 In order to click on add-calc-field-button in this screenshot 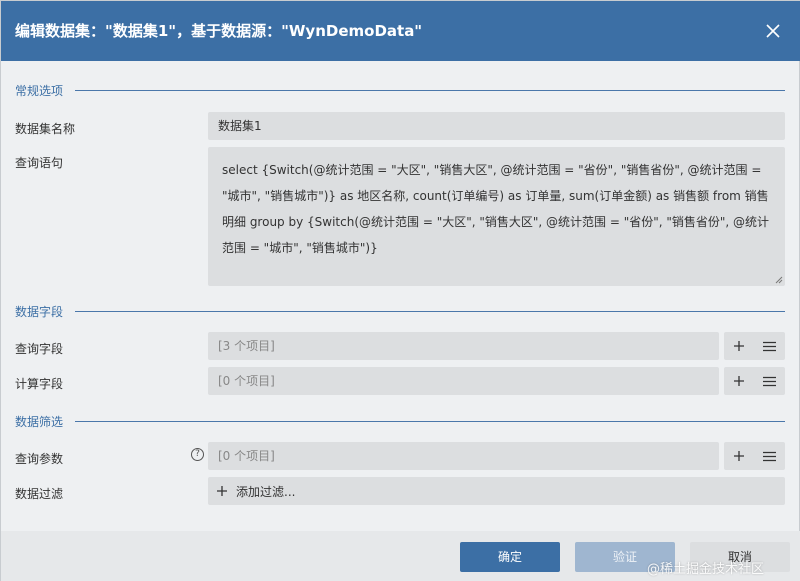, I will do `click(739, 381)`.